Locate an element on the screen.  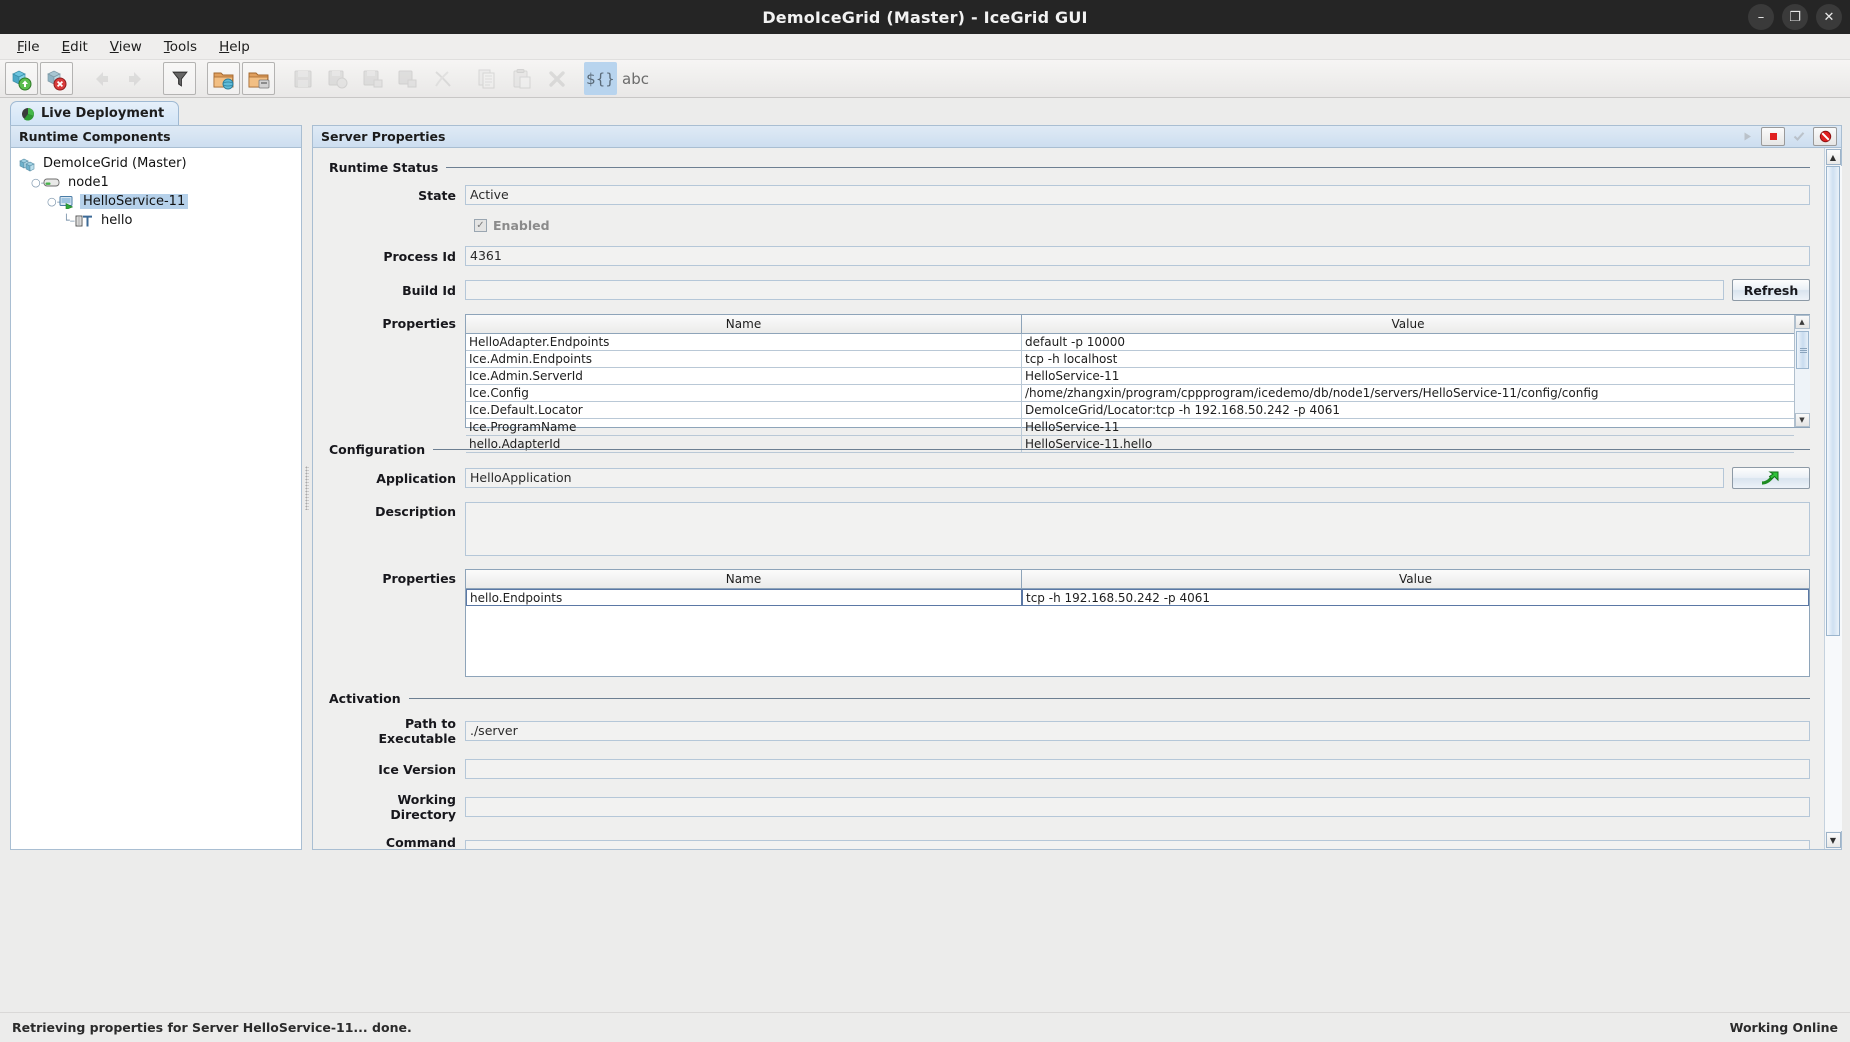
runtime-properties-header: Name Value is located at coordinates (1130, 324).